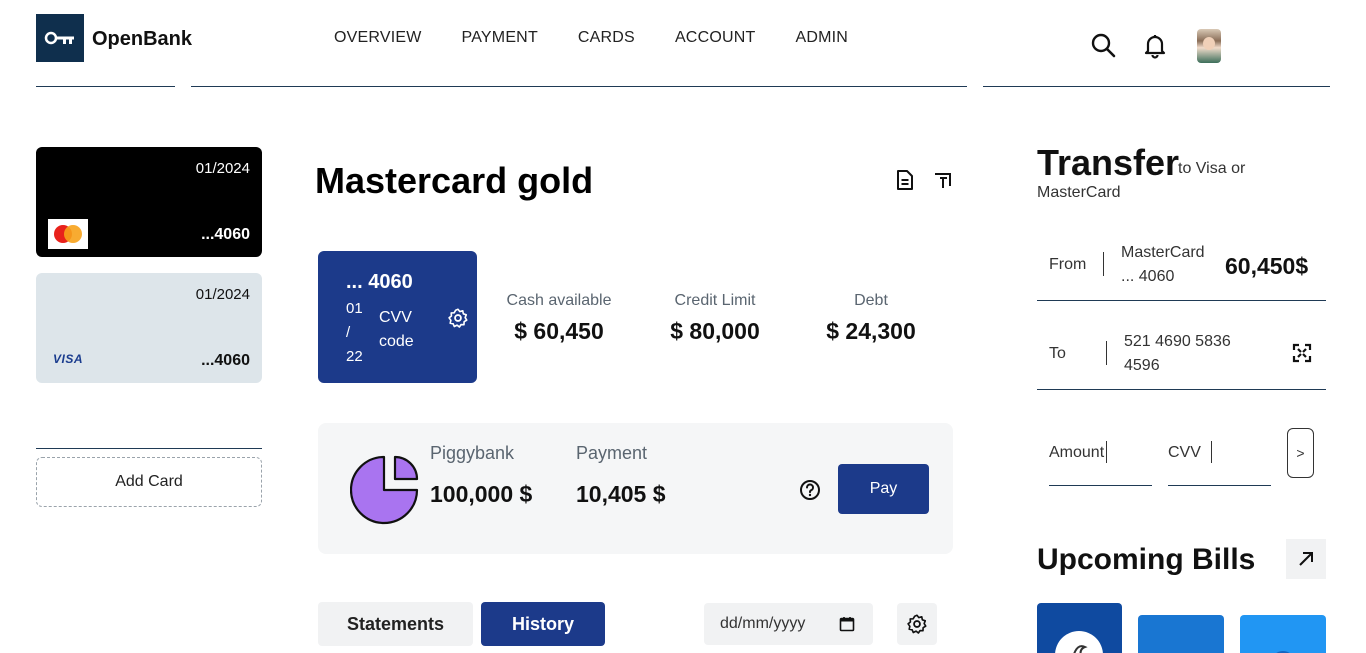 The image size is (1366, 653). Describe the element at coordinates (395, 624) in the screenshot. I see `tab-statements: Statements` at that location.